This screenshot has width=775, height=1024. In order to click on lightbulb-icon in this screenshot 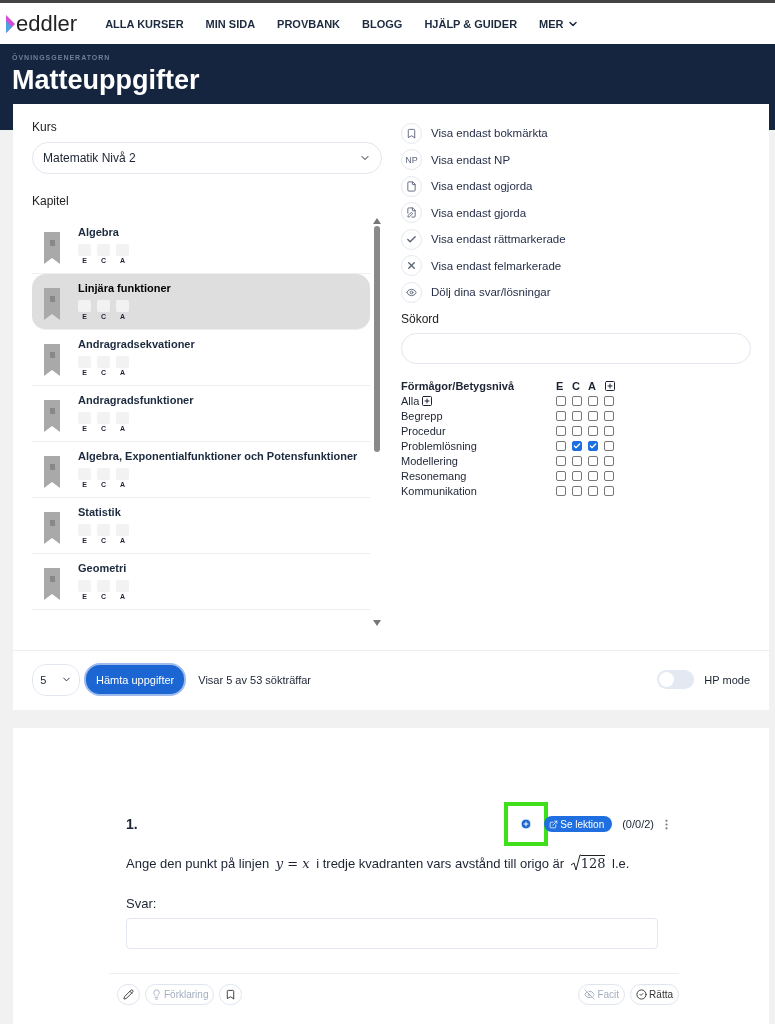, I will do `click(156, 994)`.